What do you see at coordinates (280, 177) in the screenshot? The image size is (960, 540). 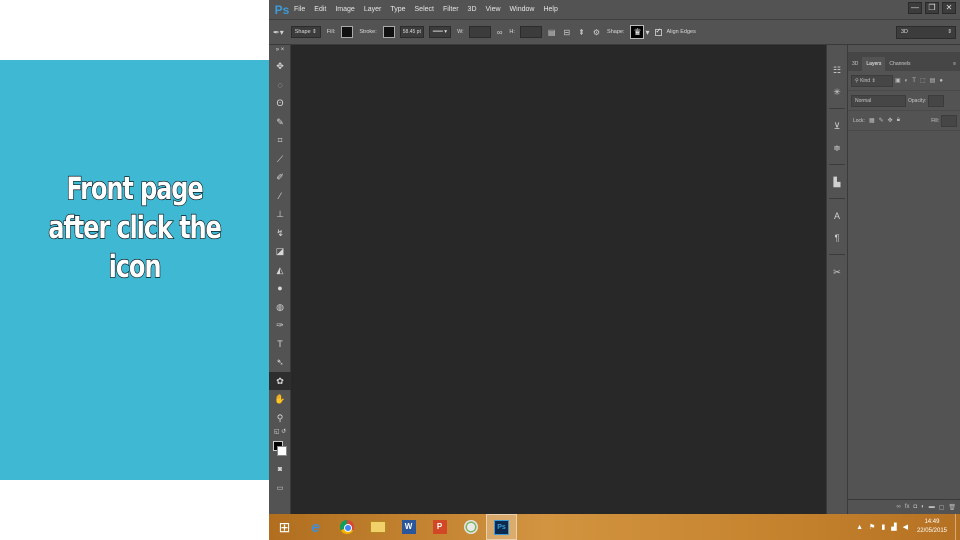 I see `healing-brush-icon: ✐` at bounding box center [280, 177].